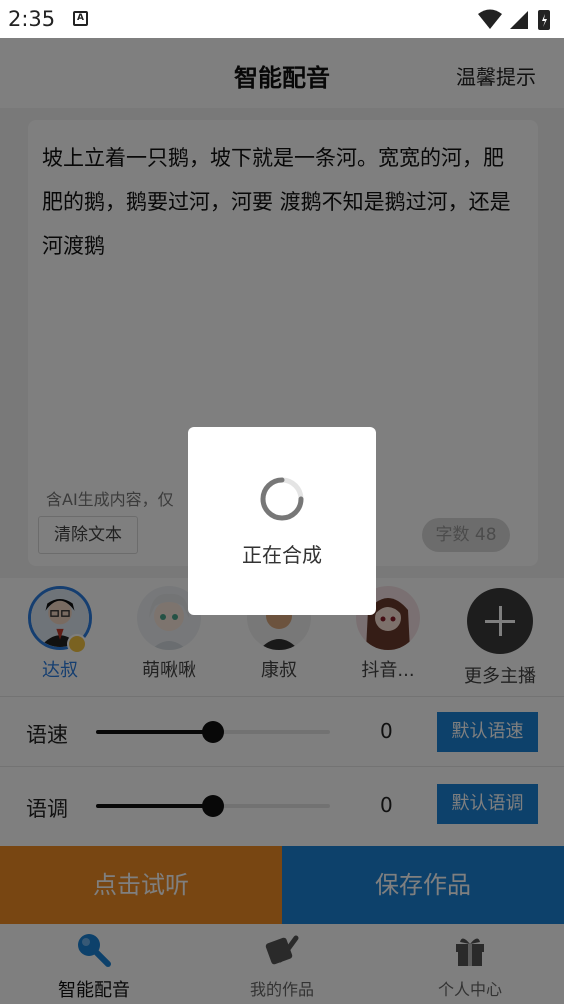 The height and width of the screenshot is (1004, 564). What do you see at coordinates (519, 20) in the screenshot?
I see `signal-icon` at bounding box center [519, 20].